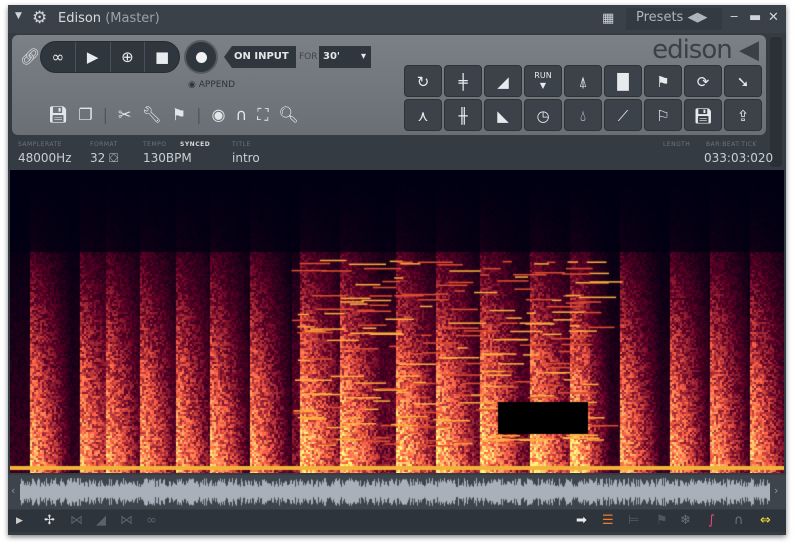  What do you see at coordinates (711, 520) in the screenshot?
I see `curve-icon: ∫` at bounding box center [711, 520].